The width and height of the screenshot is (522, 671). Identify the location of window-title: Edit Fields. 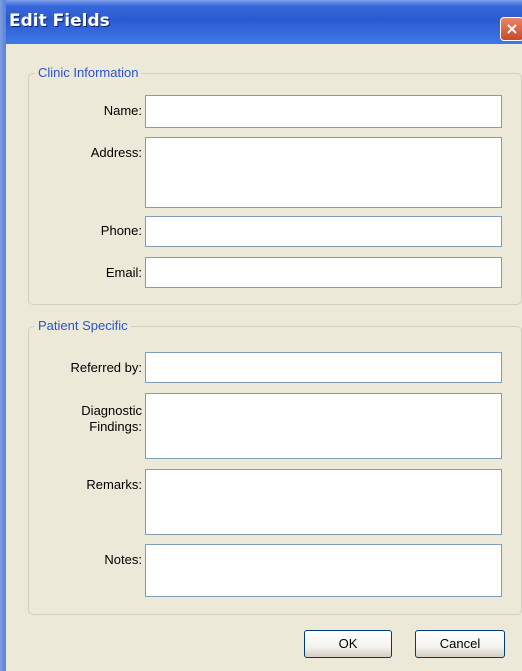
(59, 21).